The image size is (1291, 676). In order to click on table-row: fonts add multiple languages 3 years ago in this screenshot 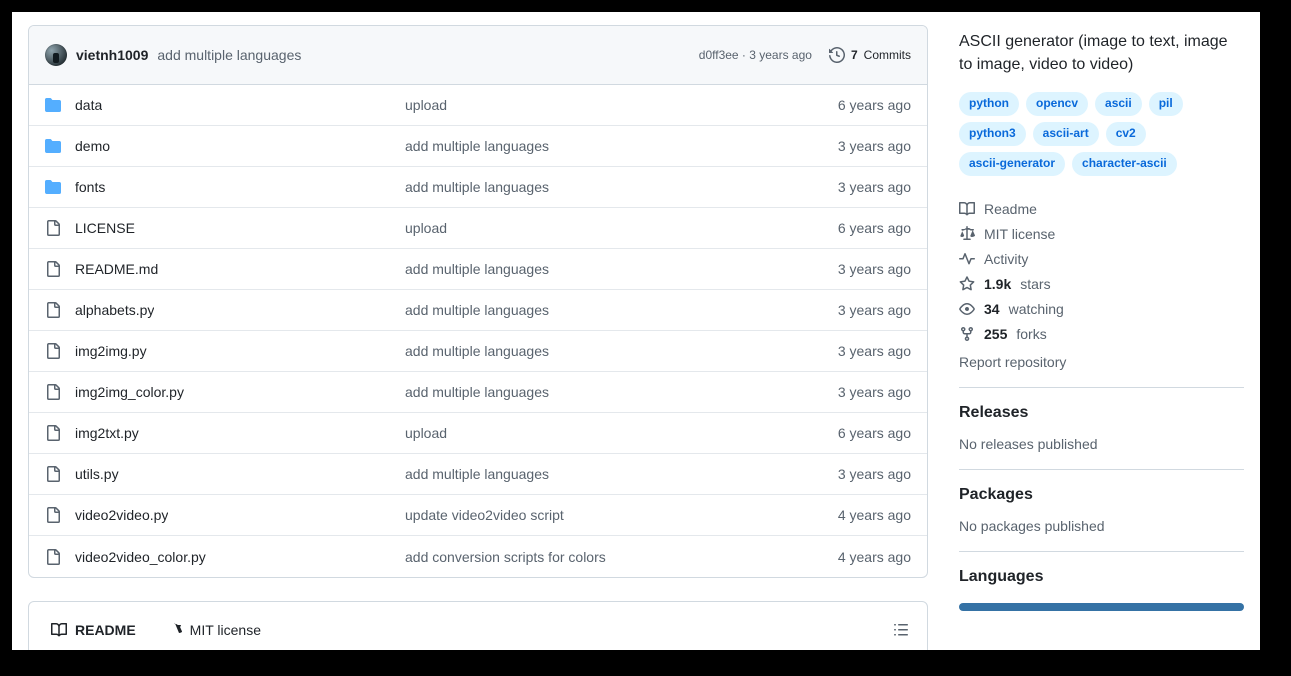, I will do `click(478, 187)`.